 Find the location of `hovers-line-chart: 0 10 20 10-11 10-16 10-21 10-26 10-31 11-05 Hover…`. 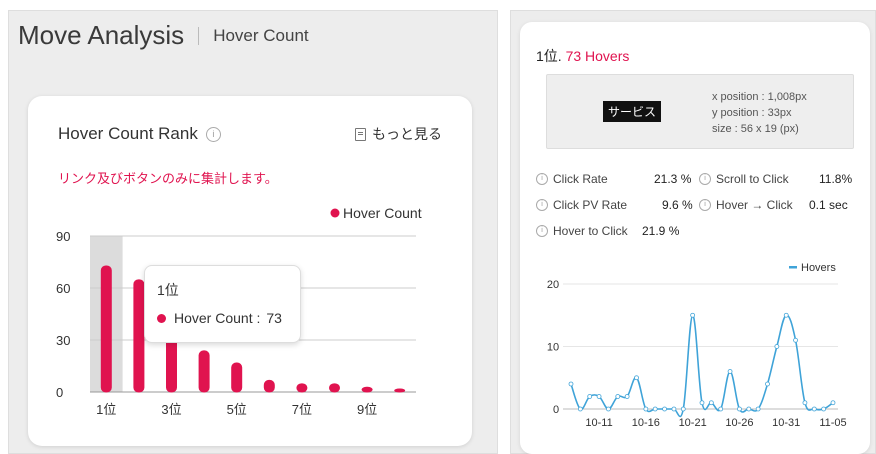

hovers-line-chart: 0 10 20 10-11 10-16 10-21 10-26 10-31 11-05 Hover… is located at coordinates (697, 345).